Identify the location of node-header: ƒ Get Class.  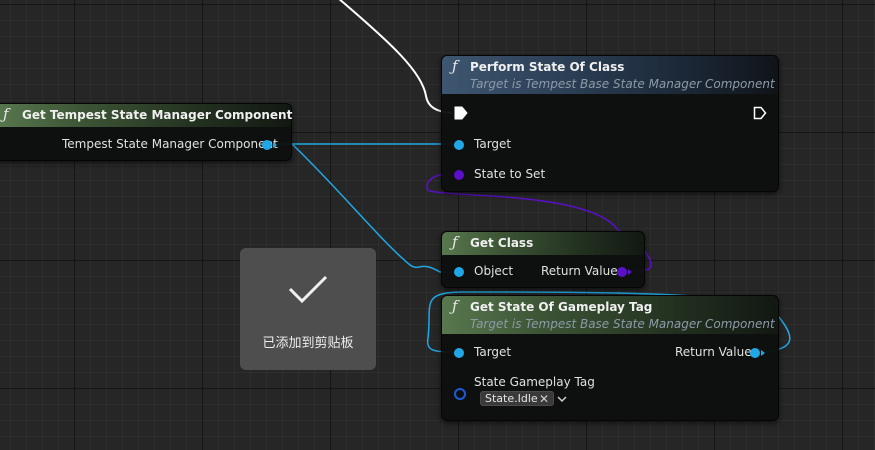
(543, 243).